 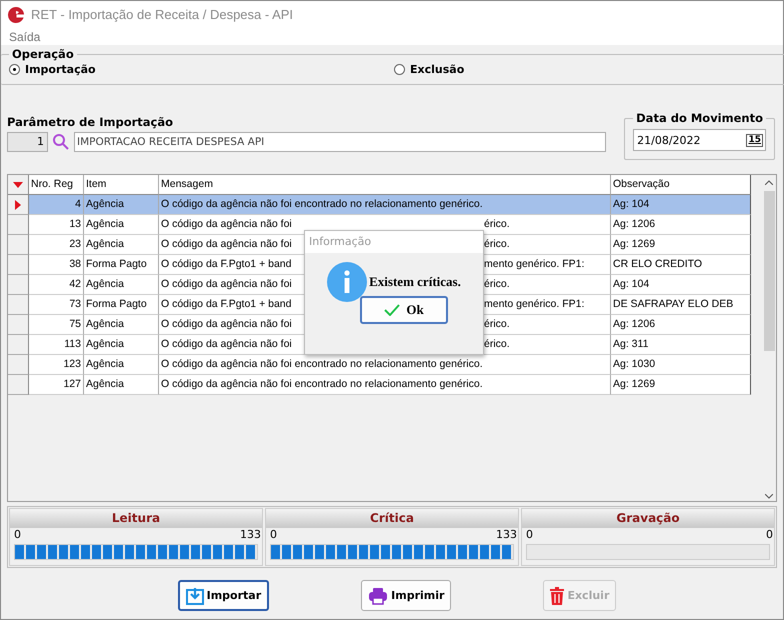 I want to click on scroll-down-icon, so click(x=769, y=496).